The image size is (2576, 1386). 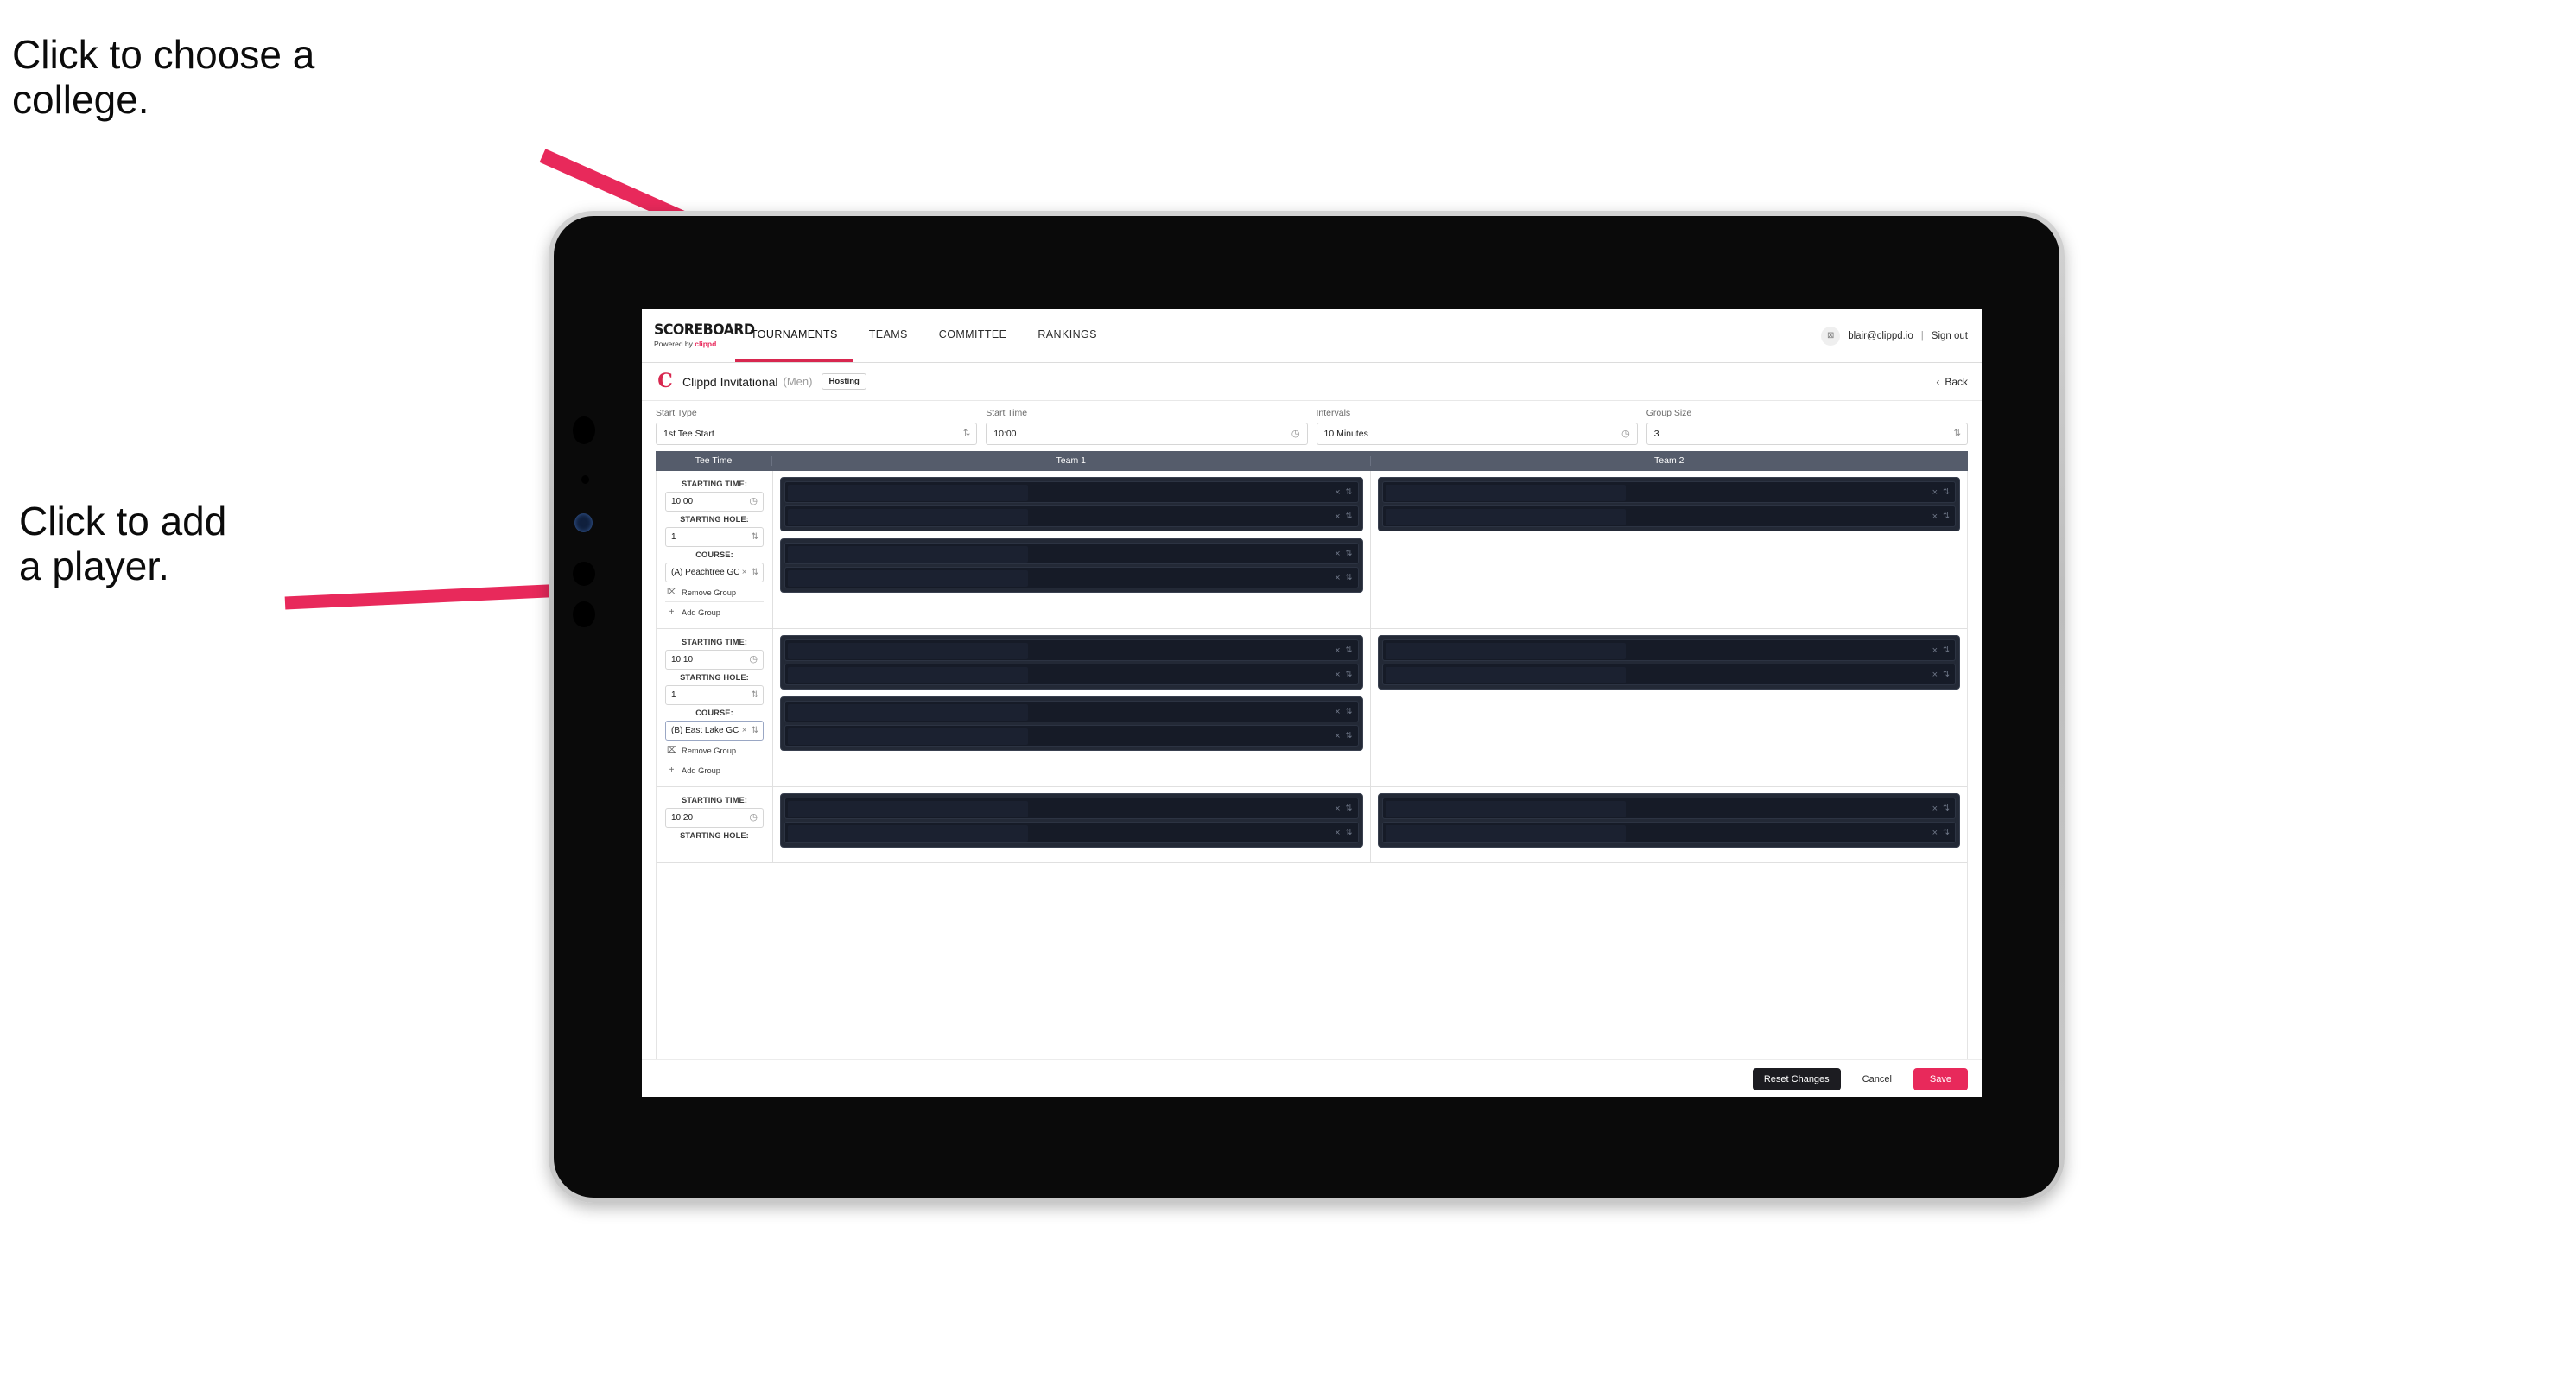 I want to click on course-select: (A) Peachtree GC × ⇅, so click(x=714, y=572).